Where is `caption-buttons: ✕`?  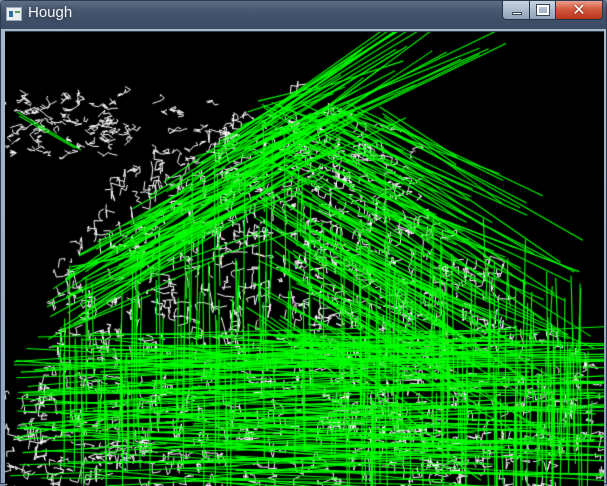 caption-buttons: ✕ is located at coordinates (552, 10).